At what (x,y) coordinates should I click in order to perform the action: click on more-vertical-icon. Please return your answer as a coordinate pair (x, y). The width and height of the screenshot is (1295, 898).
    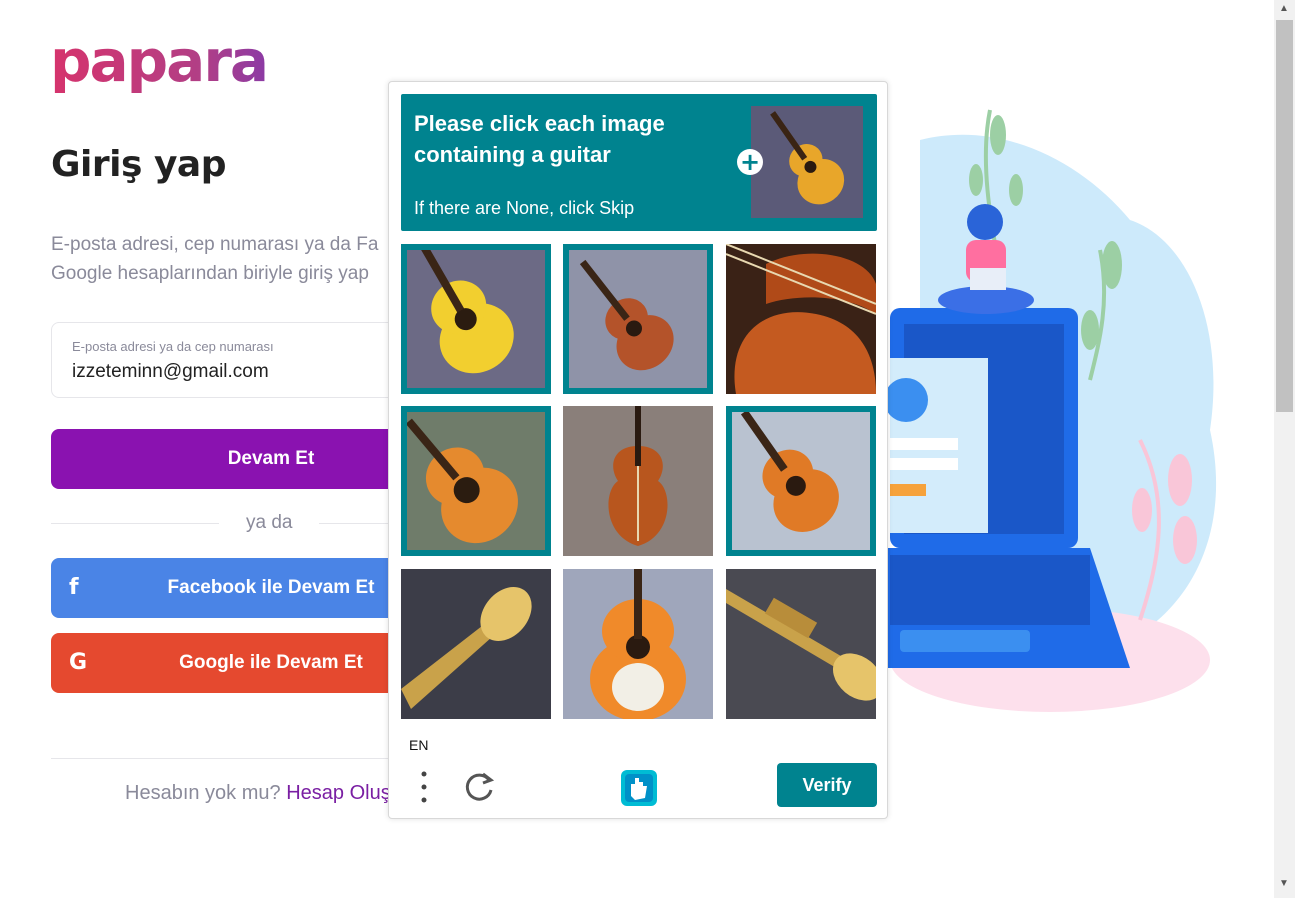
    Looking at the image, I should click on (424, 788).